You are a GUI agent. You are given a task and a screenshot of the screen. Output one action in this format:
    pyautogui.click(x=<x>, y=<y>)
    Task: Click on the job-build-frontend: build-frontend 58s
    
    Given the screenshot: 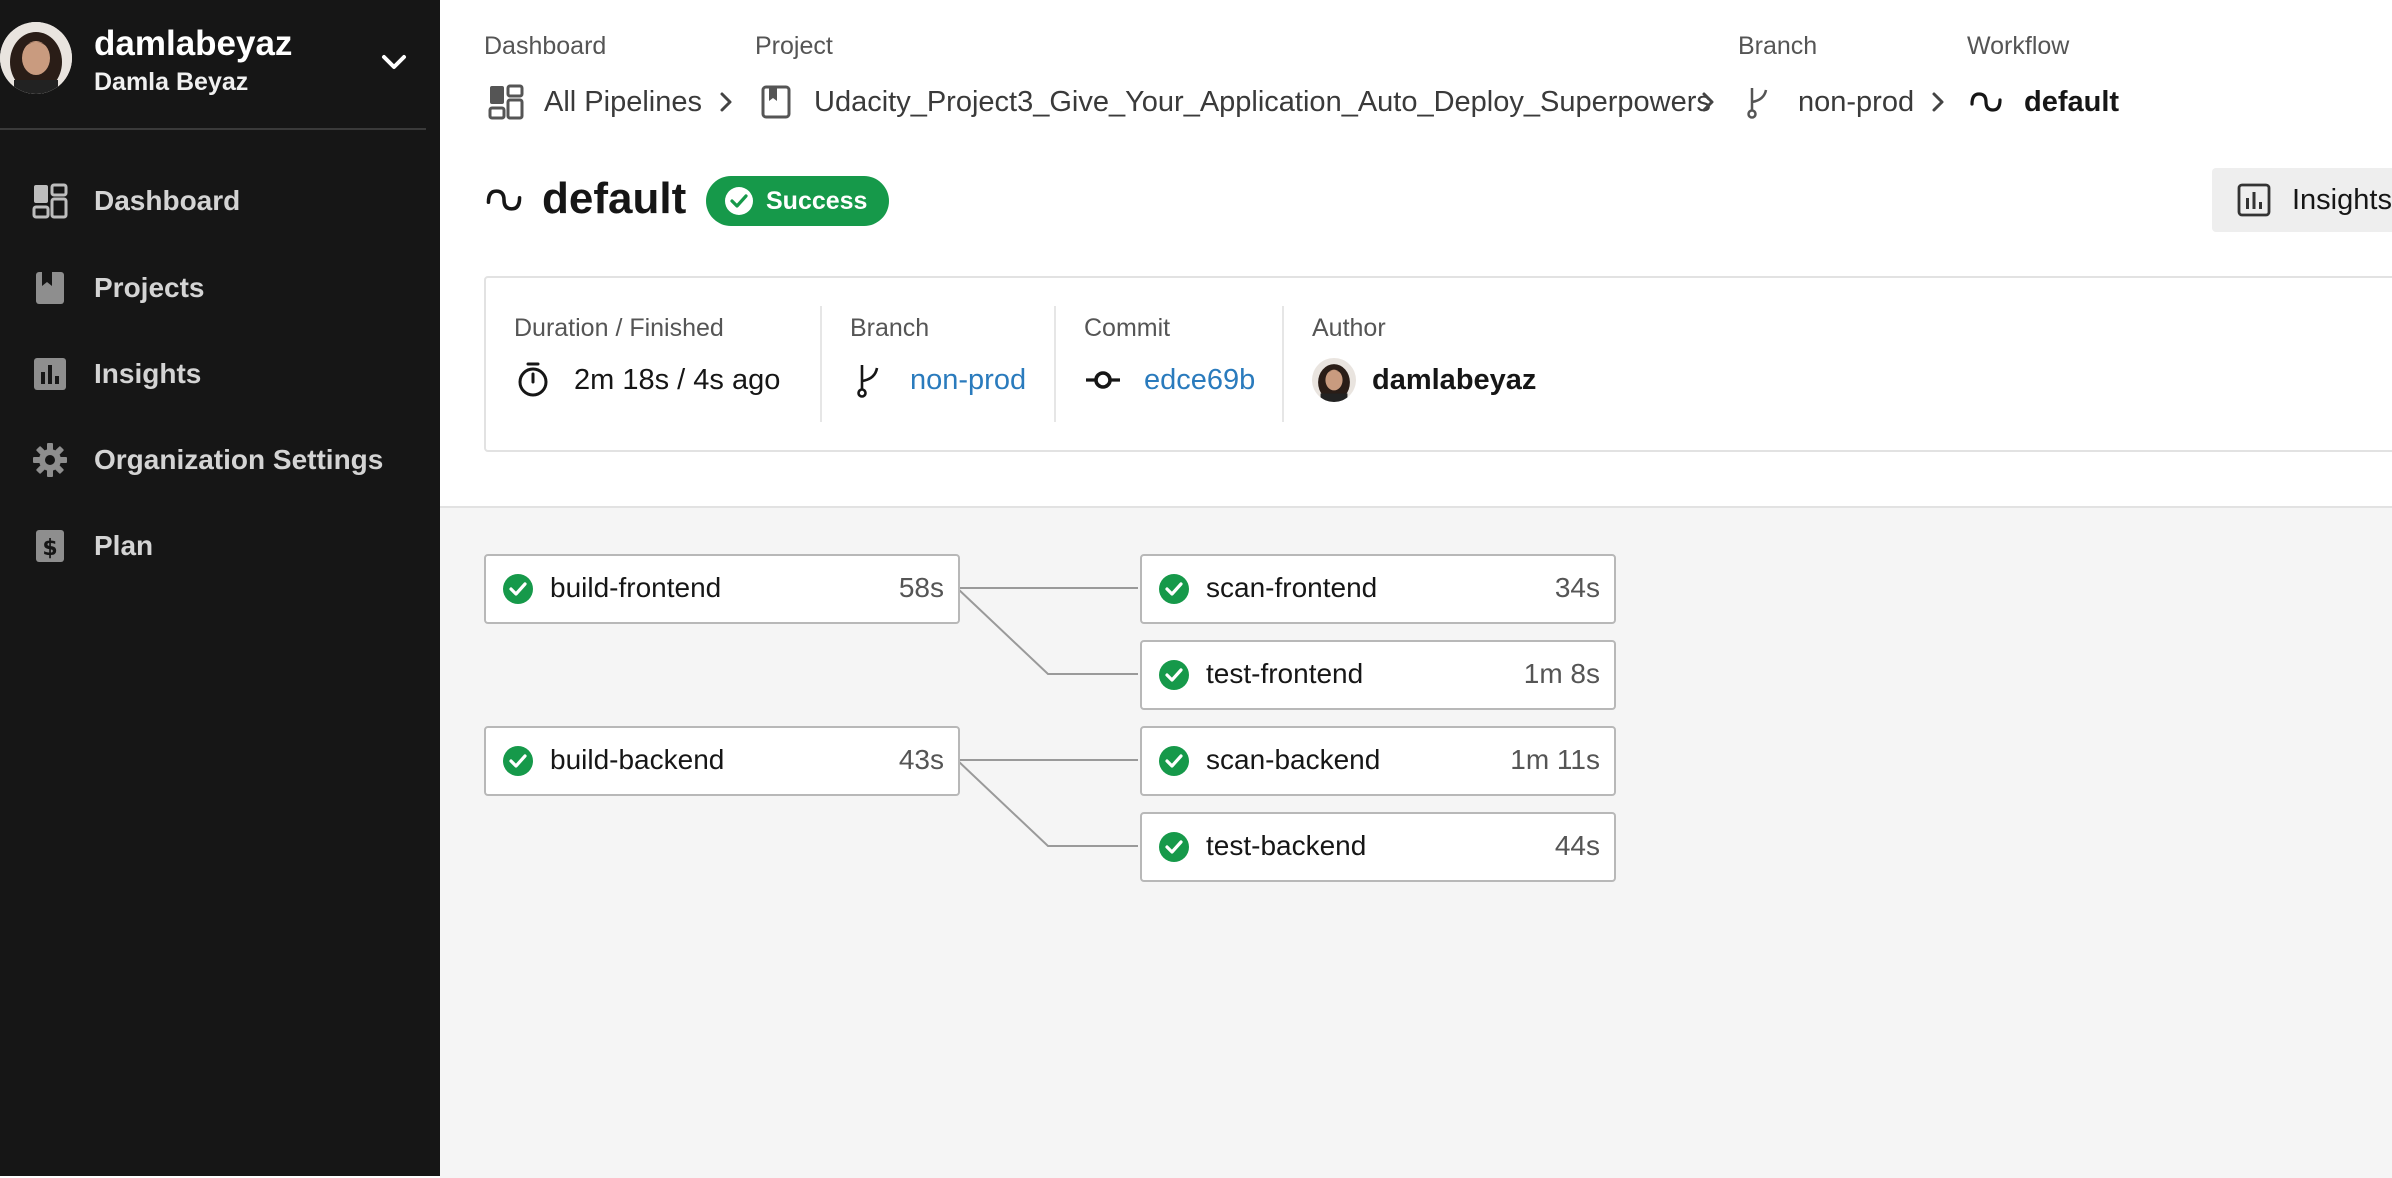 What is the action you would take?
    pyautogui.click(x=722, y=589)
    